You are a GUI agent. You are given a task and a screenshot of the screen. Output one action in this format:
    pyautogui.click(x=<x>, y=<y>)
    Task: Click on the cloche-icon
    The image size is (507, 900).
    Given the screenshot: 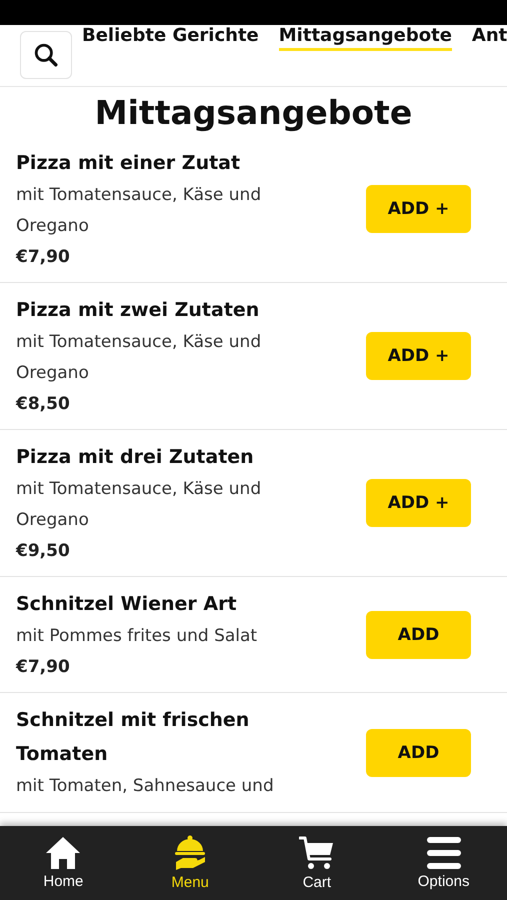 What is the action you would take?
    pyautogui.click(x=190, y=853)
    